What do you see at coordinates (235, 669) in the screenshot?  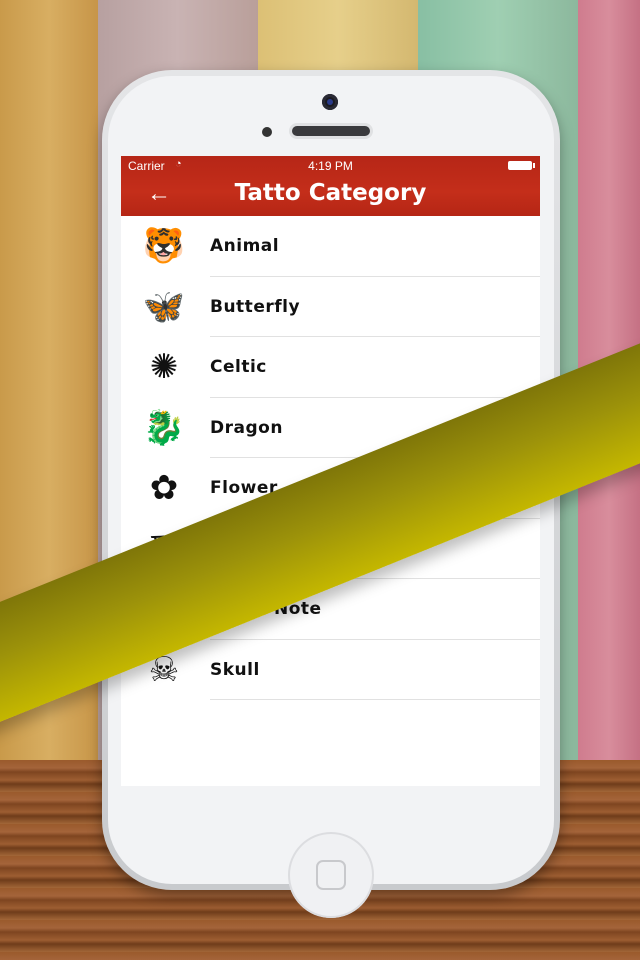 I see `category-label: Skull` at bounding box center [235, 669].